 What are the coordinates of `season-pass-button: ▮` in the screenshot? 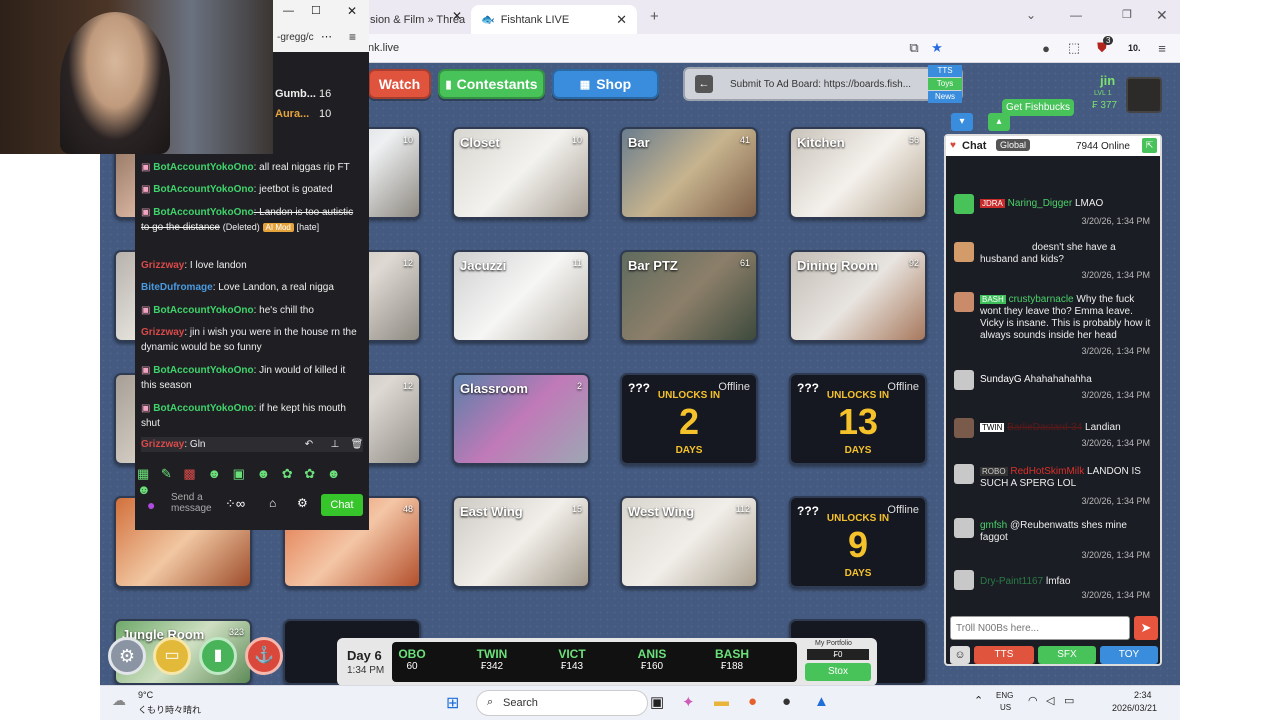 It's located at (218, 656).